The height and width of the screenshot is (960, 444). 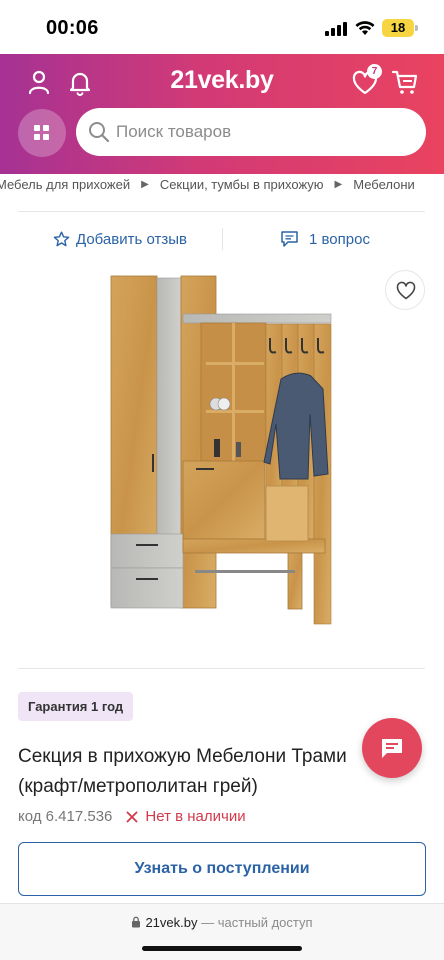 I want to click on stock-status: Нет в наличии, so click(x=186, y=817).